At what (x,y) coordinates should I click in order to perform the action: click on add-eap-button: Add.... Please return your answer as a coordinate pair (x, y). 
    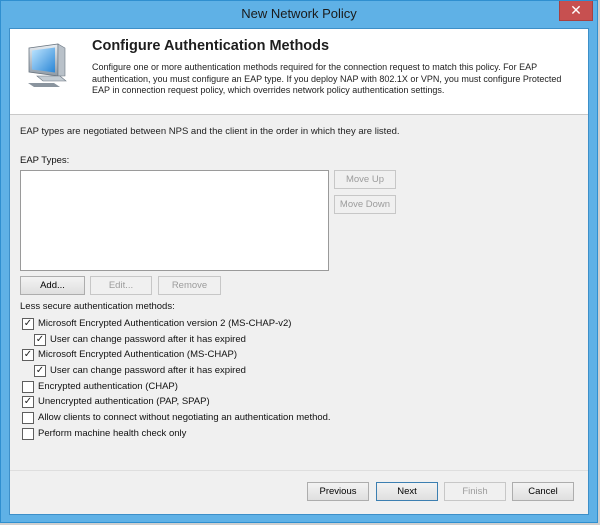
    Looking at the image, I should click on (52, 285).